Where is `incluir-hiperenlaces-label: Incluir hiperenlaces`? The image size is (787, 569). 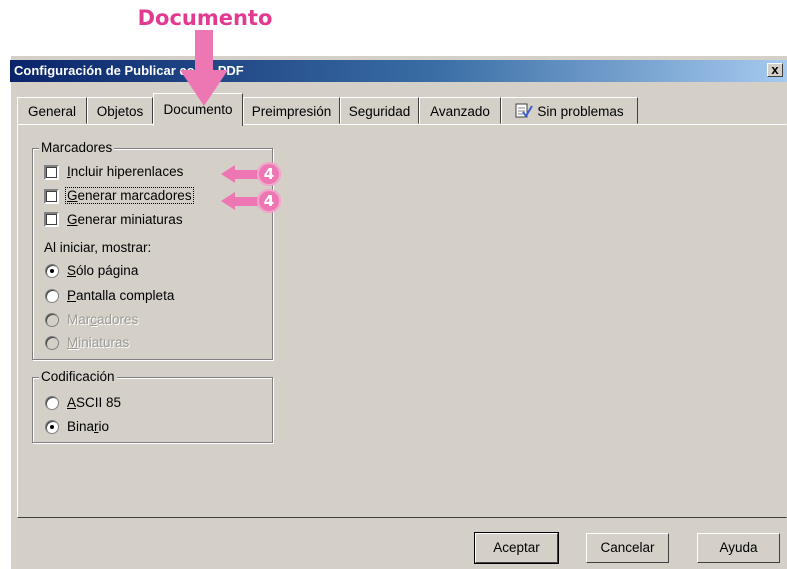 incluir-hiperenlaces-label: Incluir hiperenlaces is located at coordinates (125, 171).